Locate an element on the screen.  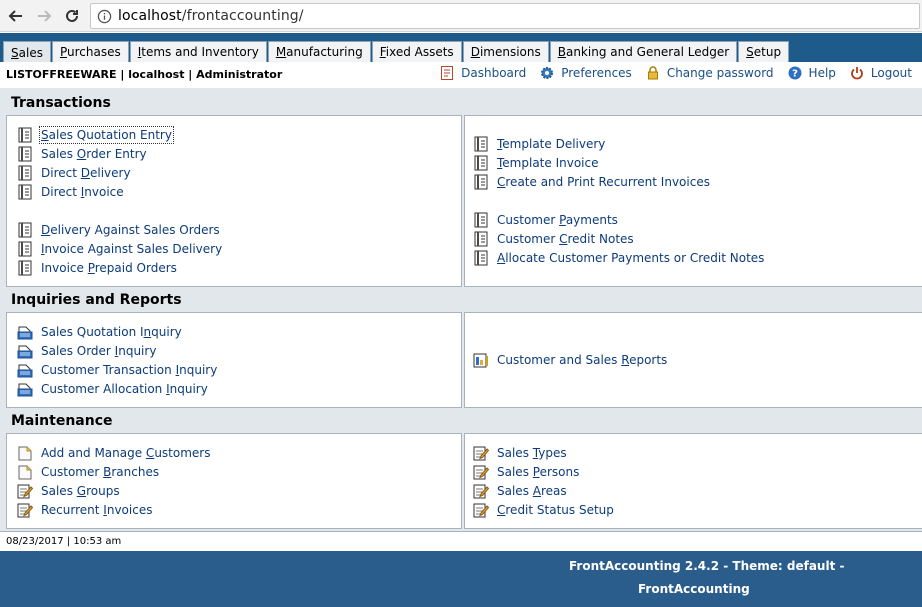
menu-link-sales-areas: Sales Areas is located at coordinates (520, 490).